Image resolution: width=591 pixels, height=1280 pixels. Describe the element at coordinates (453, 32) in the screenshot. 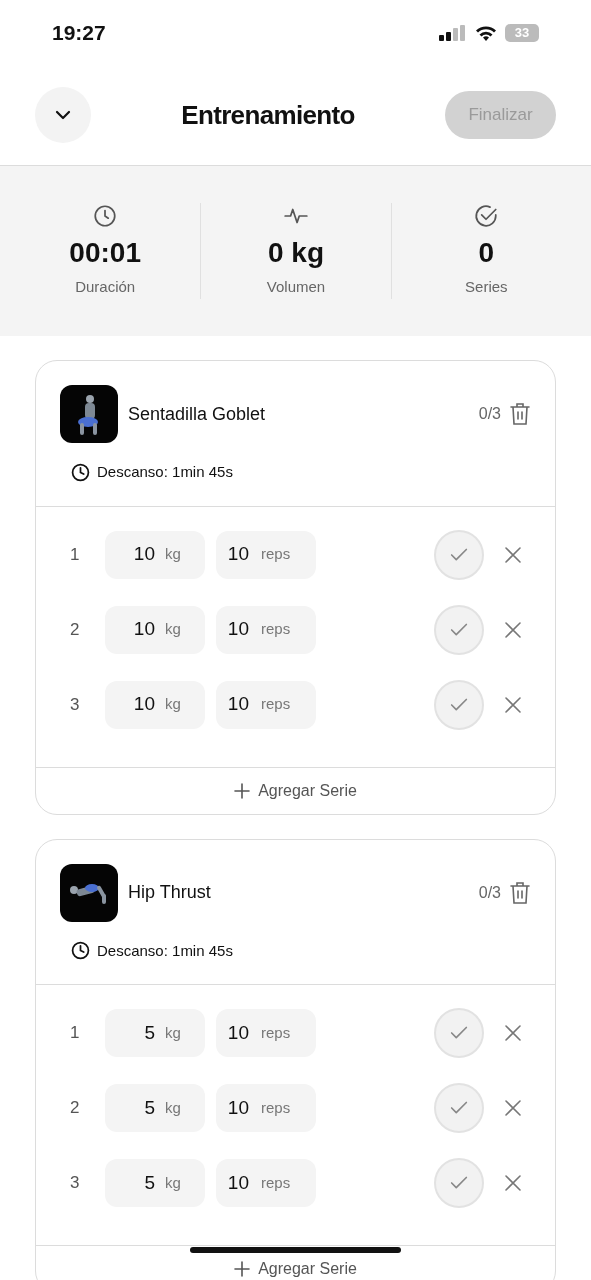

I see `signal-icon` at that location.